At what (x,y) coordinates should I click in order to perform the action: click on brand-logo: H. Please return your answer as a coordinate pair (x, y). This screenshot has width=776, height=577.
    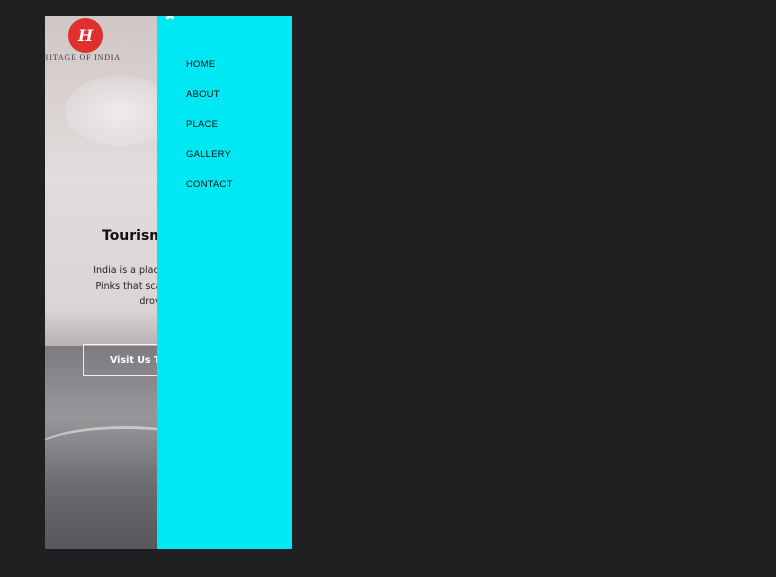
    Looking at the image, I should click on (85, 35).